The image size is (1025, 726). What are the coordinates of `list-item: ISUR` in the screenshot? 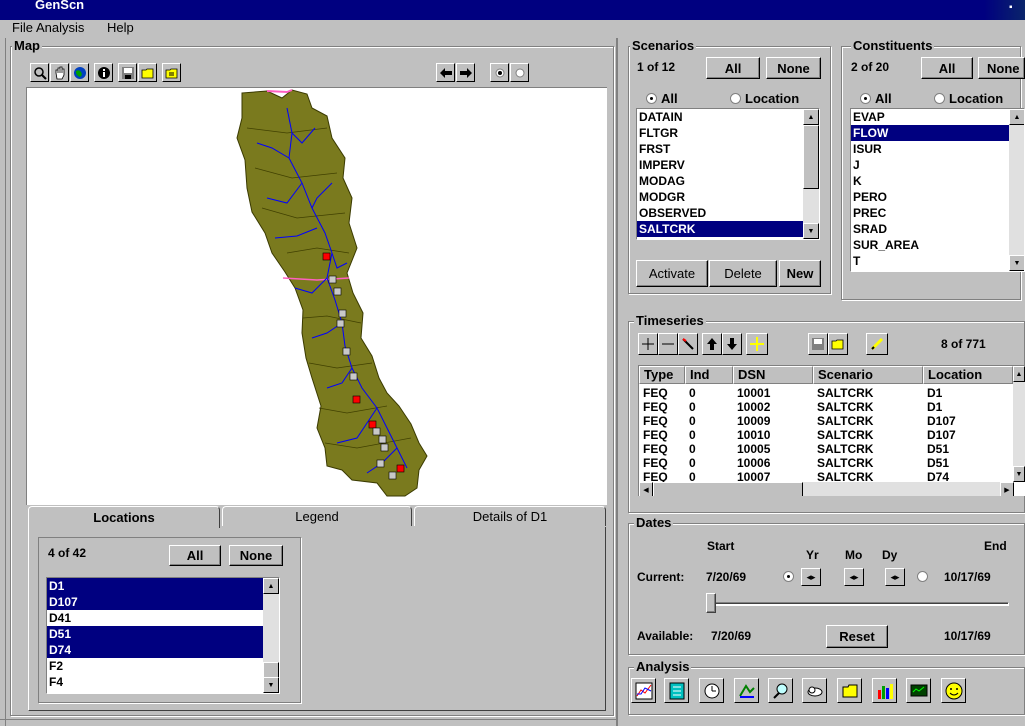 It's located at (937, 149).